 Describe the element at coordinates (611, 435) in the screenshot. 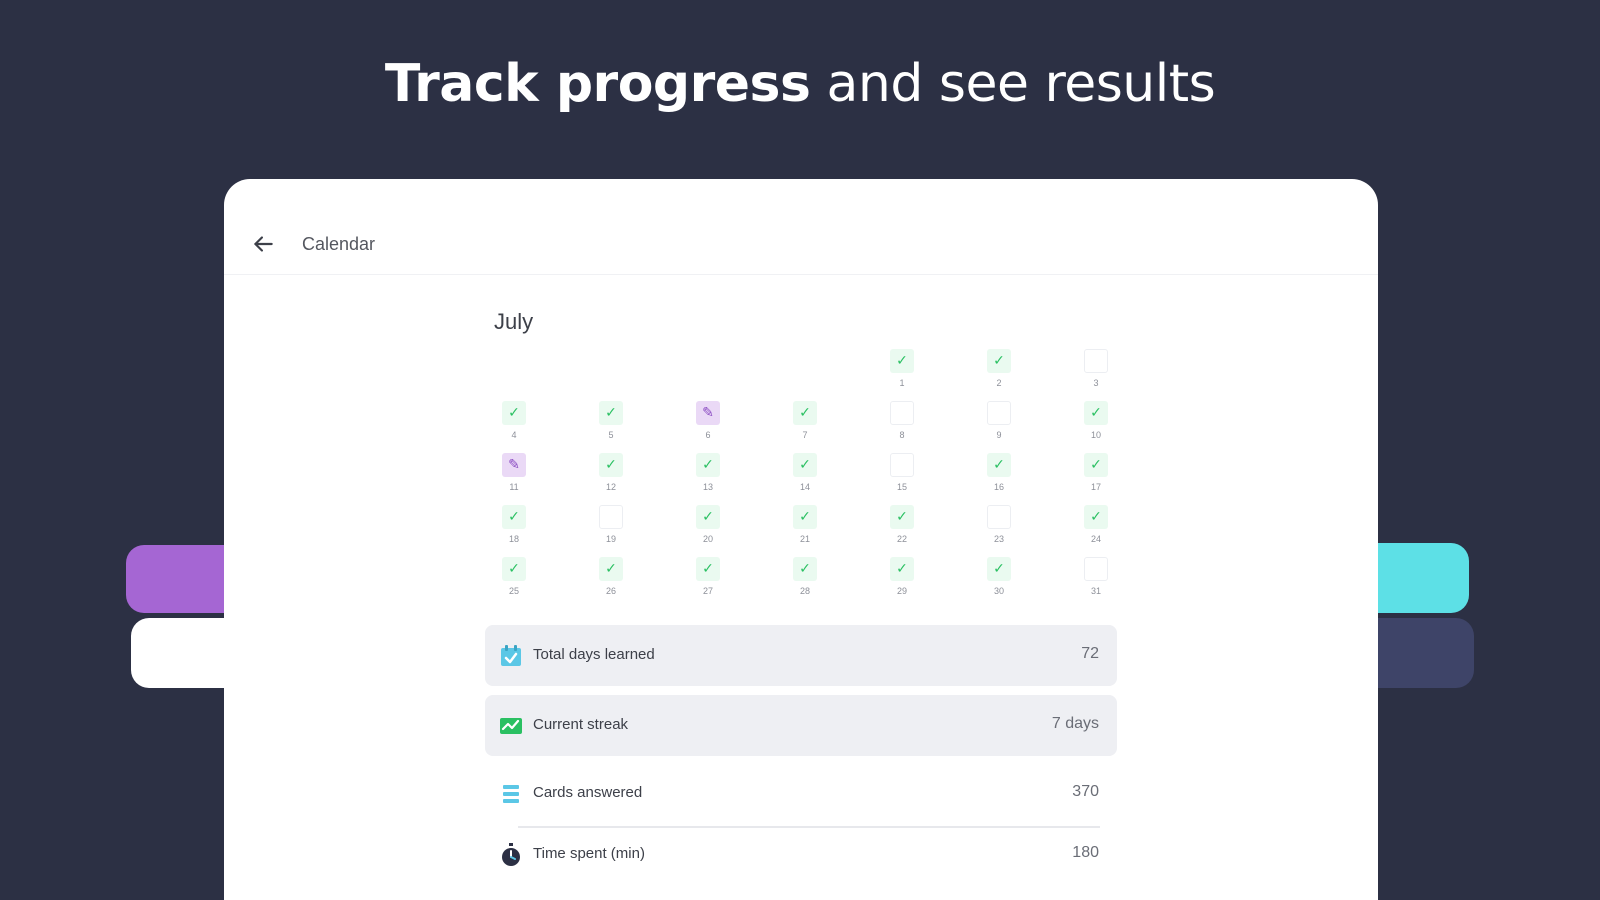

I see `day-number: 5` at that location.